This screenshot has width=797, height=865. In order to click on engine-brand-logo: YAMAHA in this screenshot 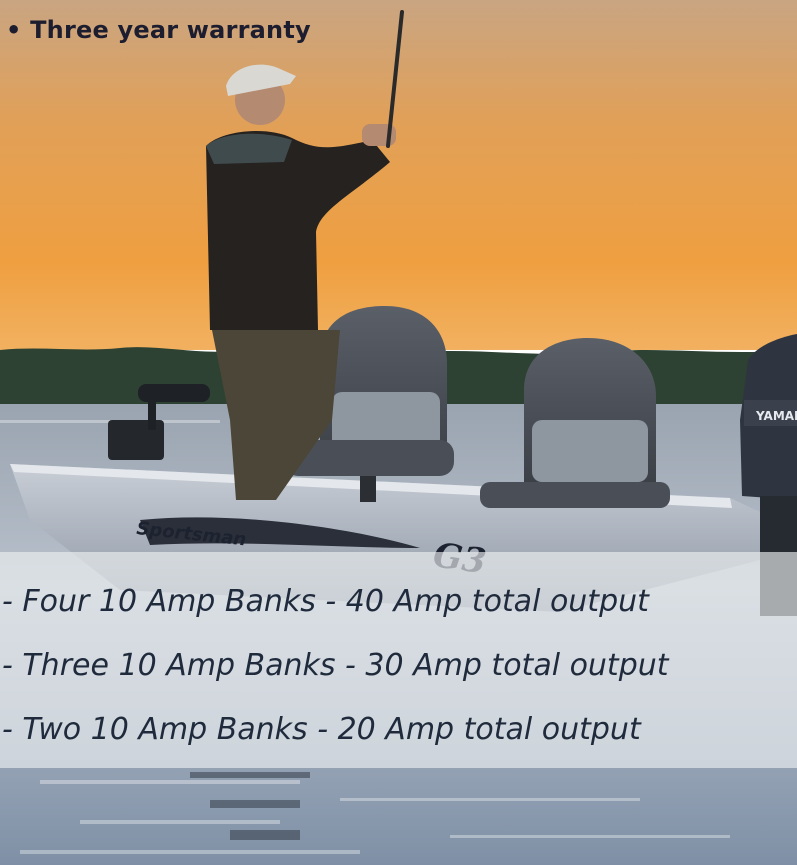, I will do `click(776, 416)`.